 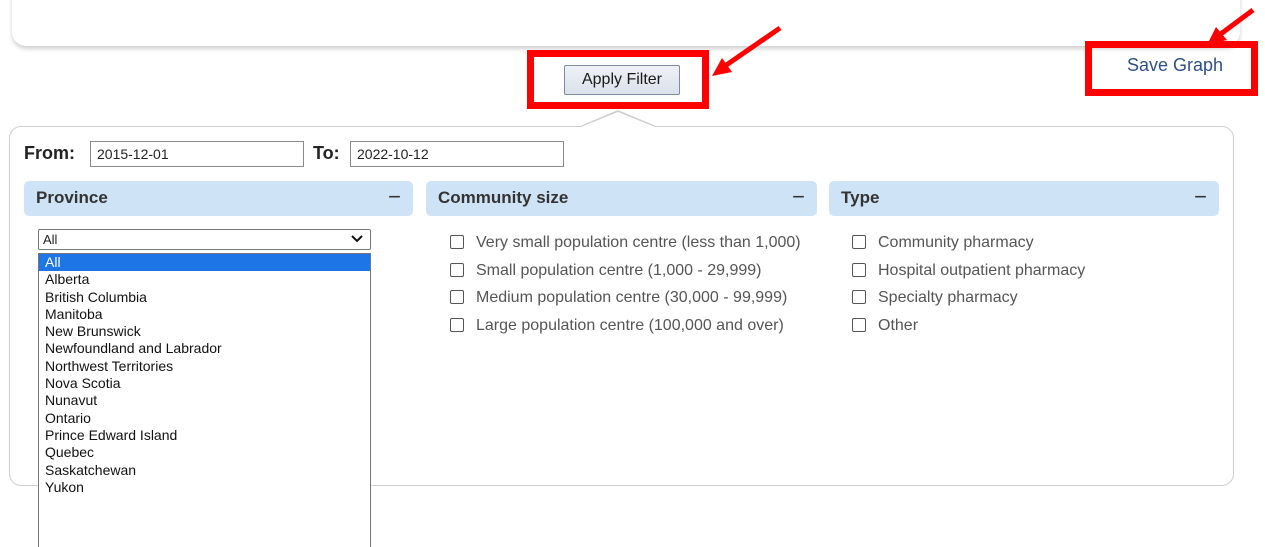 I want to click on type-label: Specialty pharmacy, so click(x=948, y=297).